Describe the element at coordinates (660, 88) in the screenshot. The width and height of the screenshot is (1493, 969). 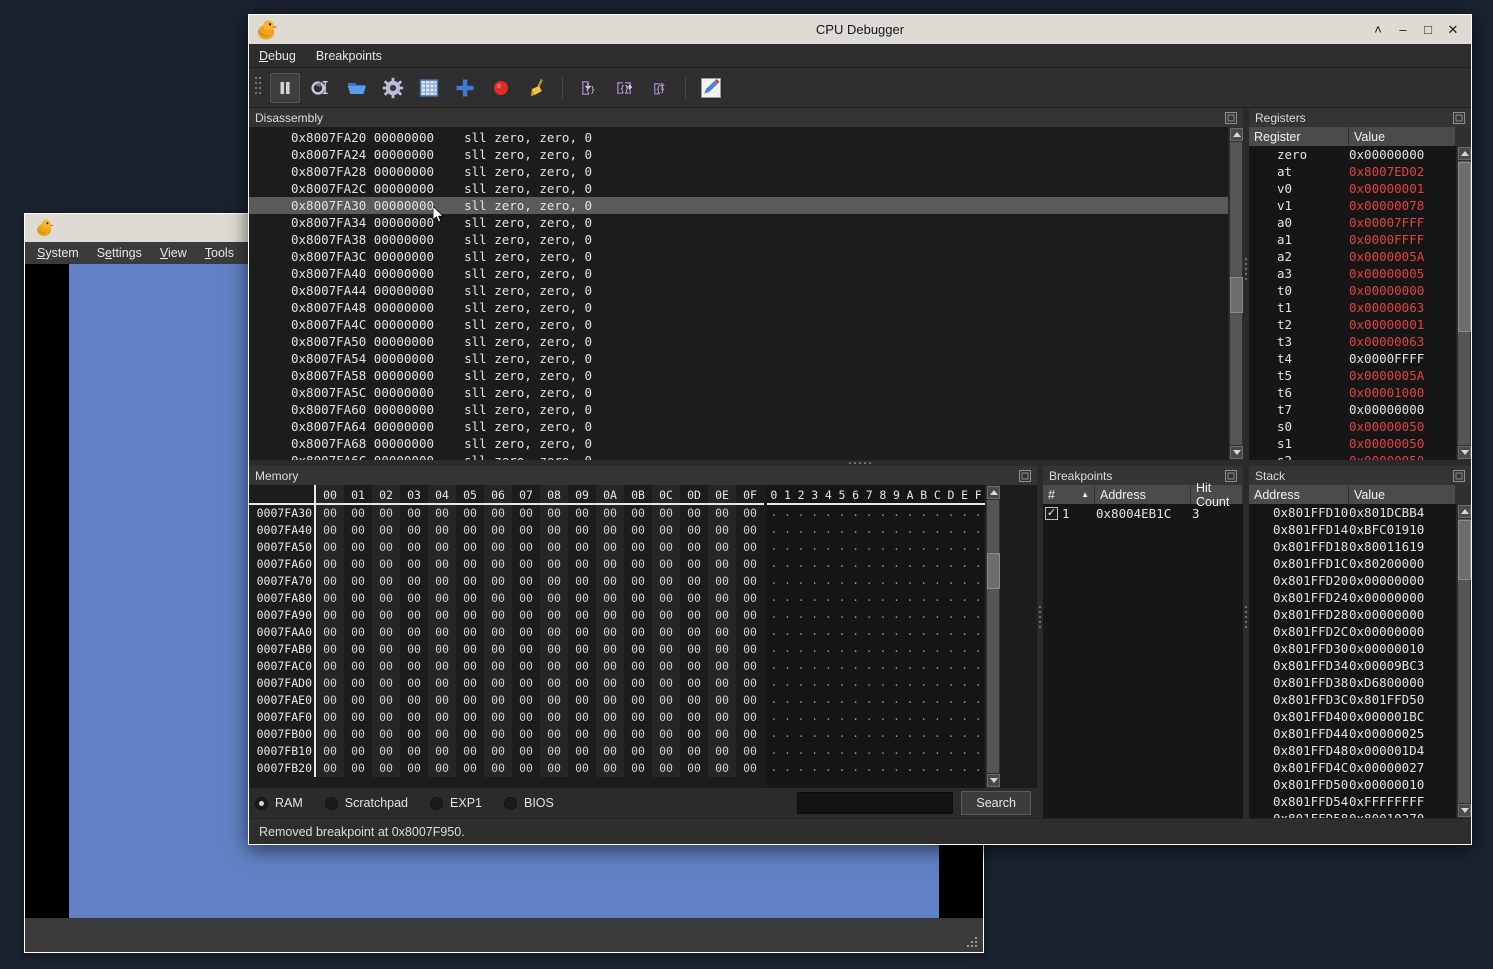
I see `step-out-button: {}` at that location.